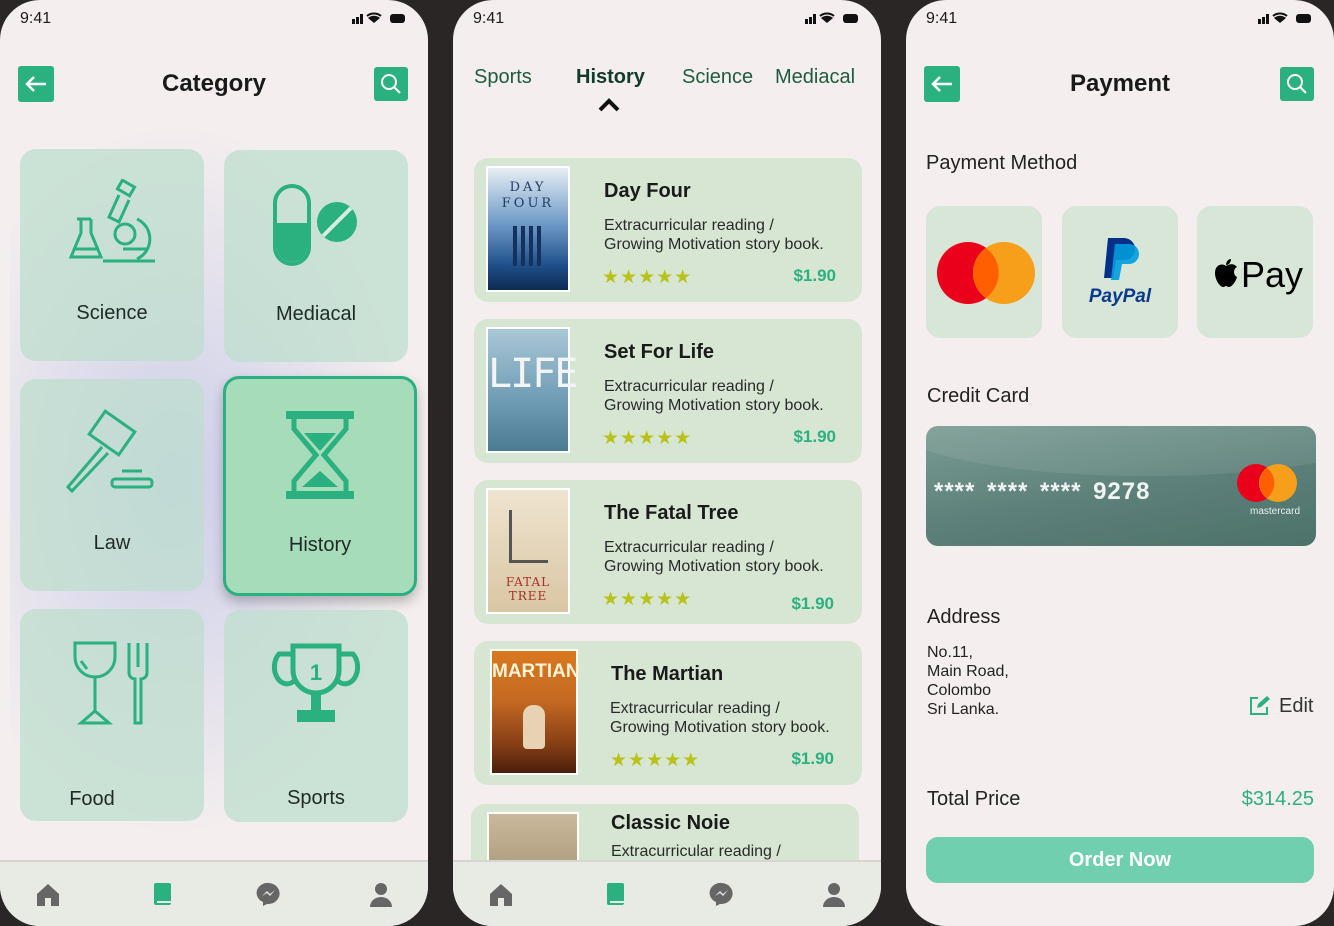 This screenshot has height=926, width=1334. Describe the element at coordinates (964, 617) in the screenshot. I see `address-label: Address` at that location.